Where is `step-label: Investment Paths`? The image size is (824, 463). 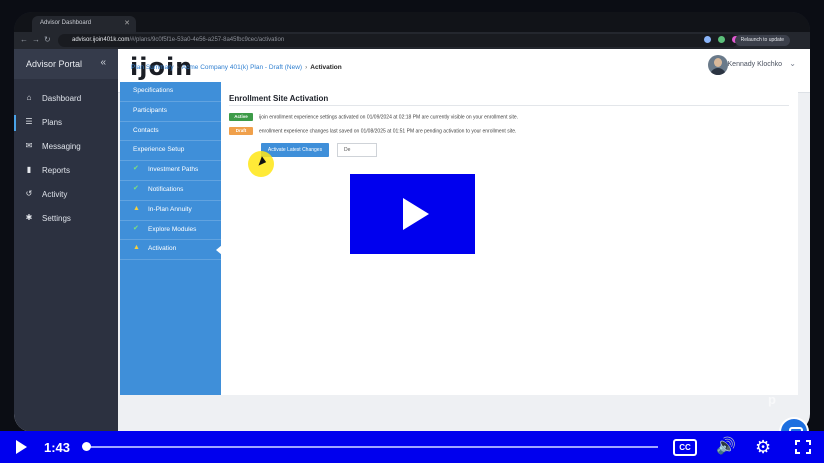
step-label: Investment Paths is located at coordinates (173, 170).